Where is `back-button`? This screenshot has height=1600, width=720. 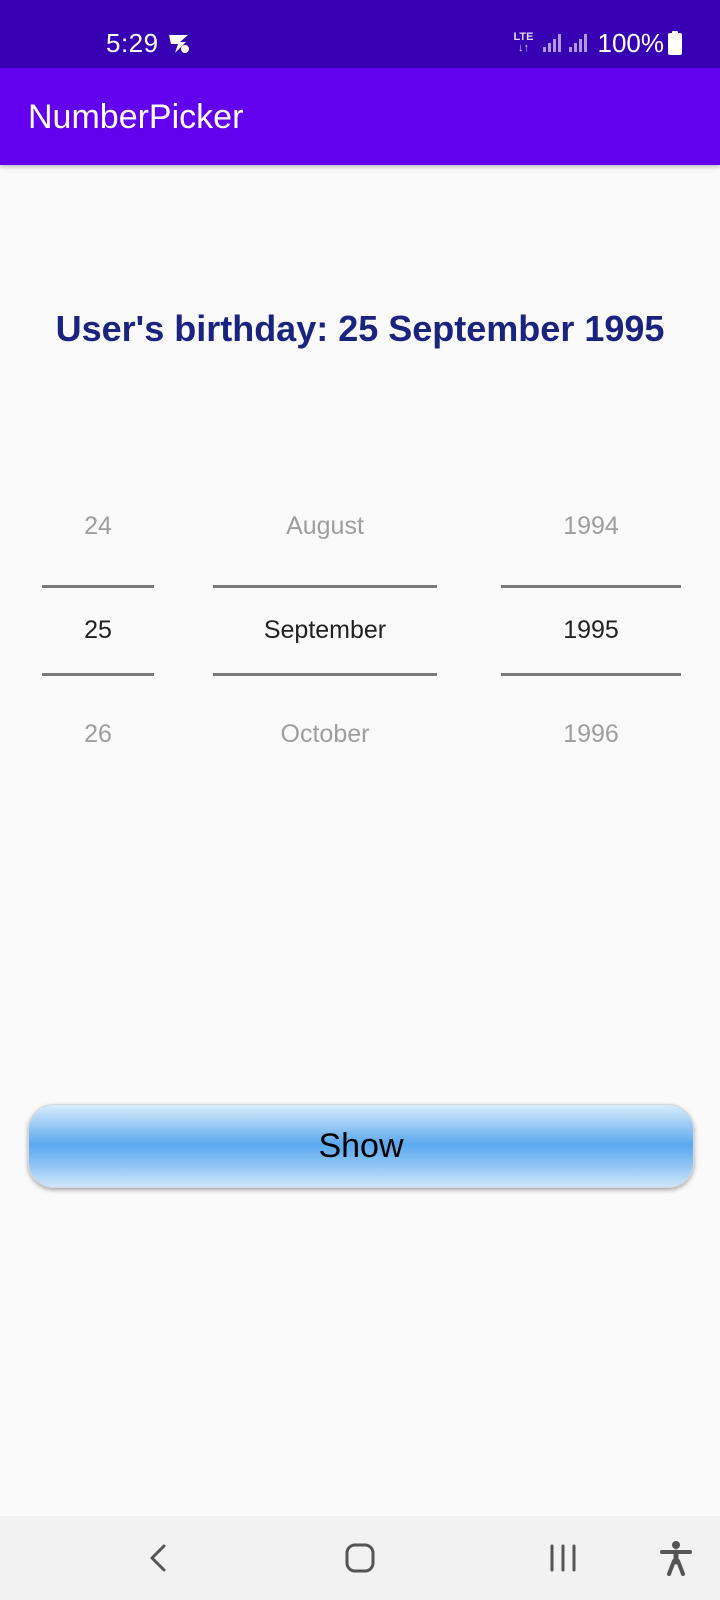 back-button is located at coordinates (158, 1558).